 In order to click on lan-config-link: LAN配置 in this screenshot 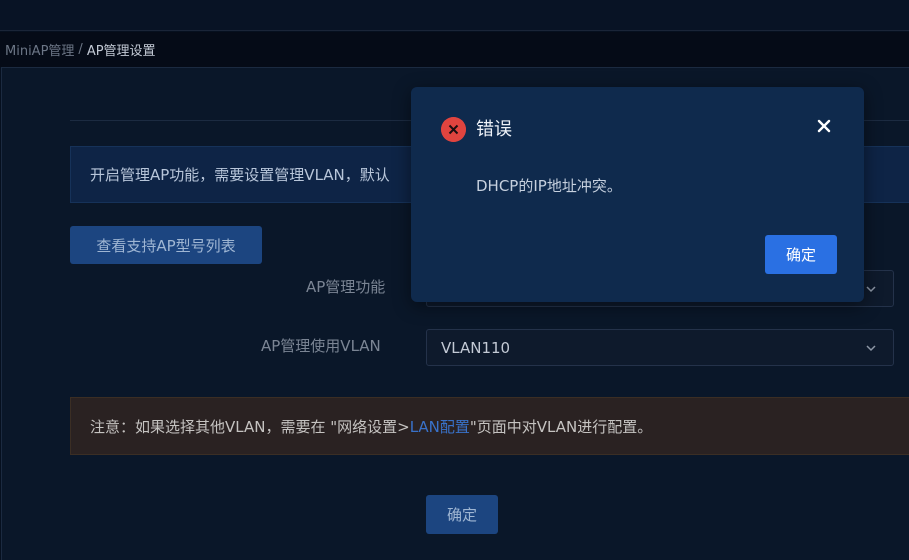, I will do `click(440, 426)`.